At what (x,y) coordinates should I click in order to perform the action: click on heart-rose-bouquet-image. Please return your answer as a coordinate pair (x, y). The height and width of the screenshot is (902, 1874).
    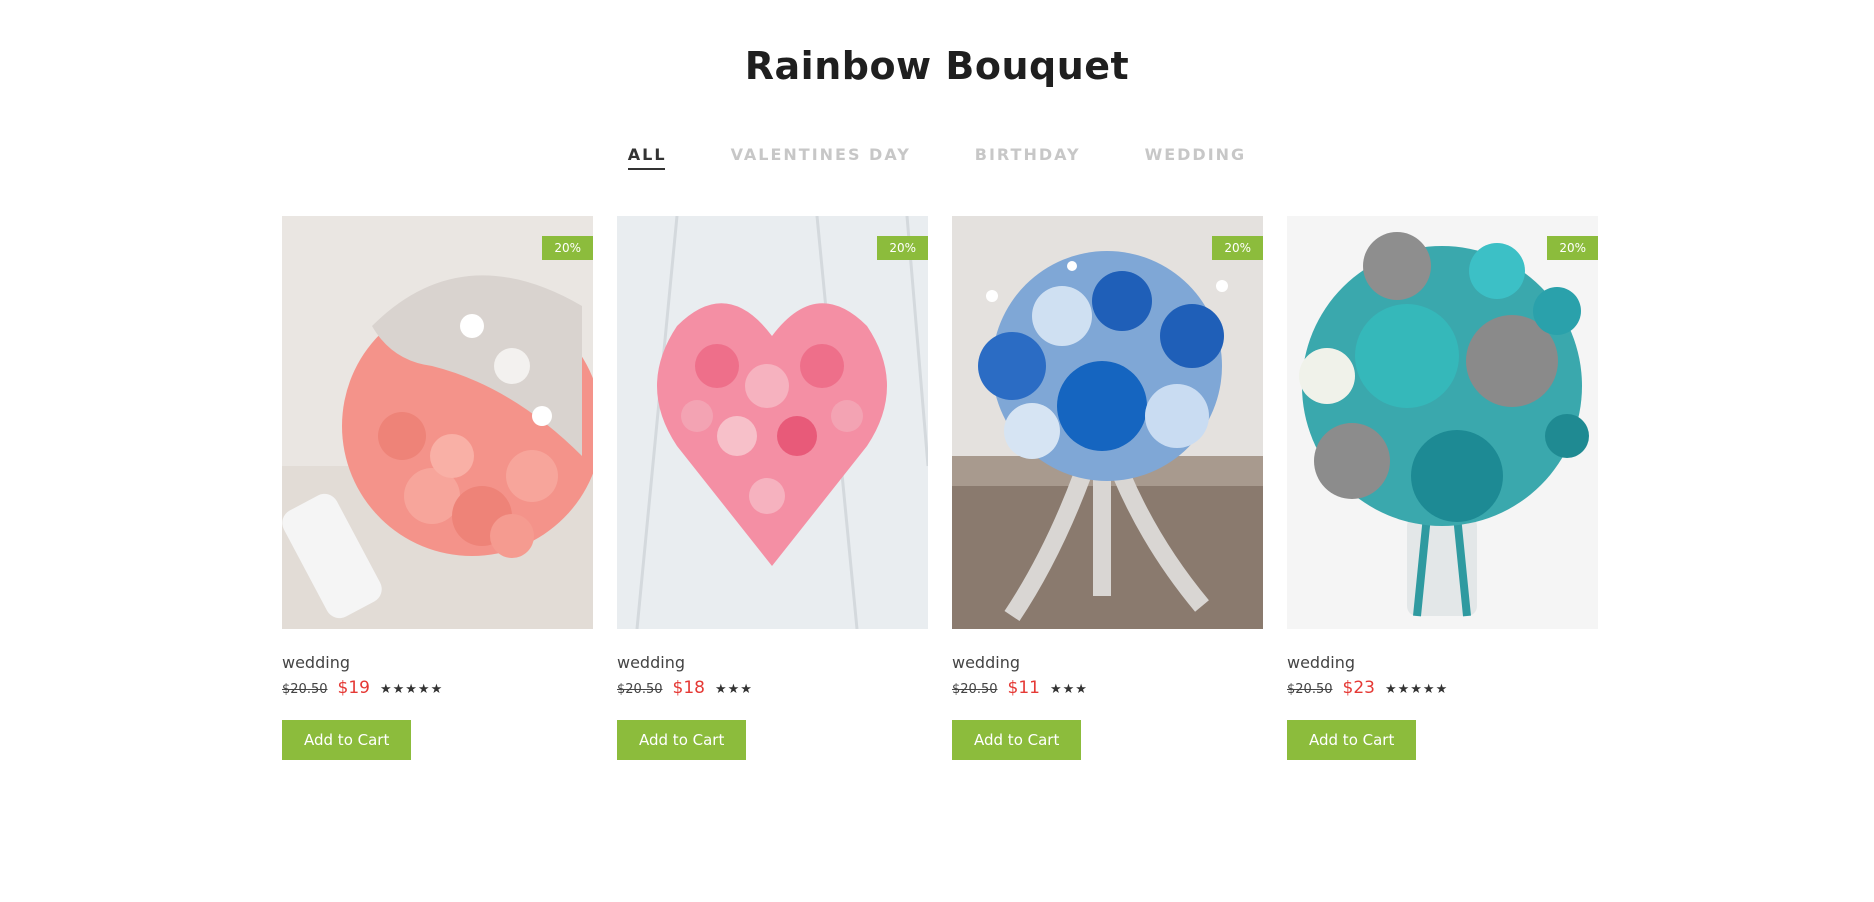
    Looking at the image, I should click on (772, 422).